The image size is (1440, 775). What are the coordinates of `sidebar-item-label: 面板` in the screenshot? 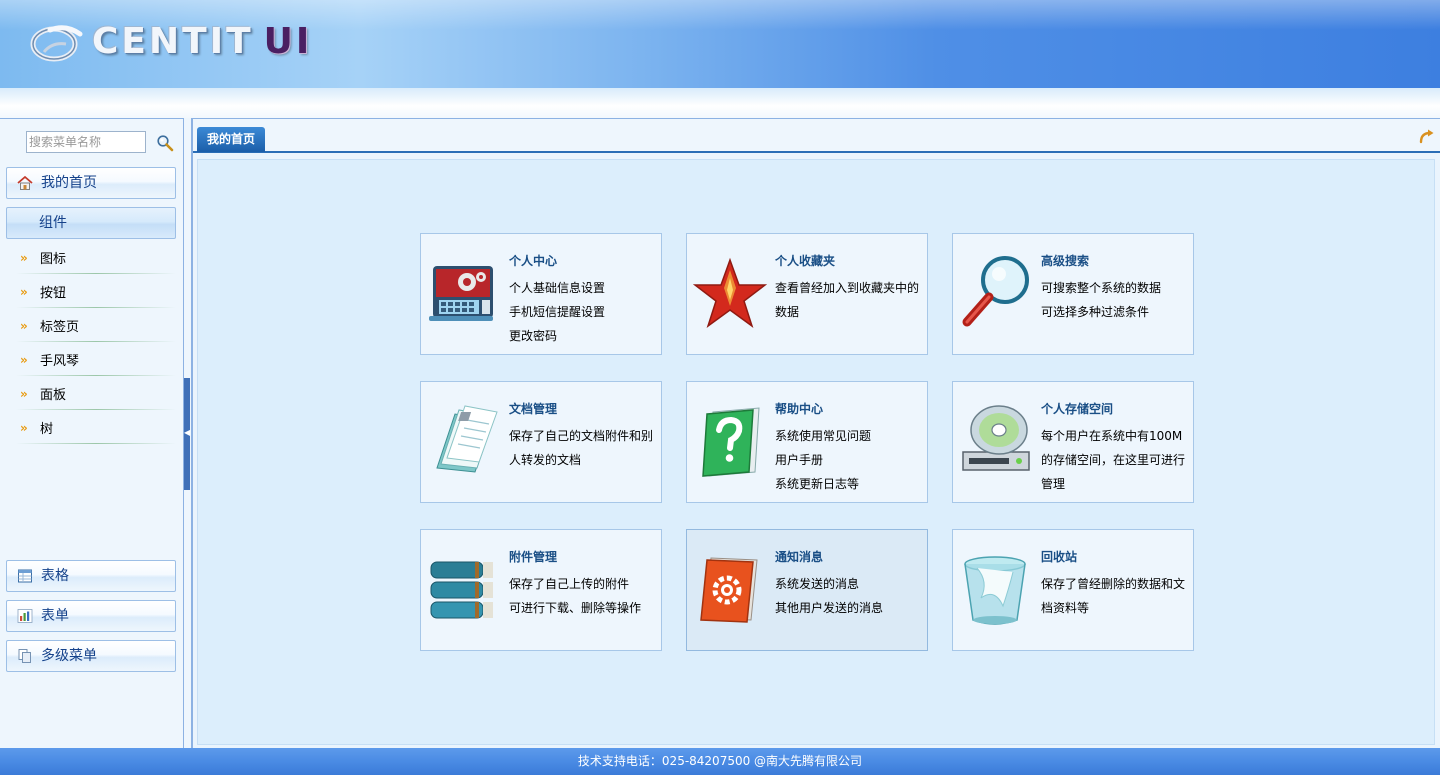 It's located at (53, 395).